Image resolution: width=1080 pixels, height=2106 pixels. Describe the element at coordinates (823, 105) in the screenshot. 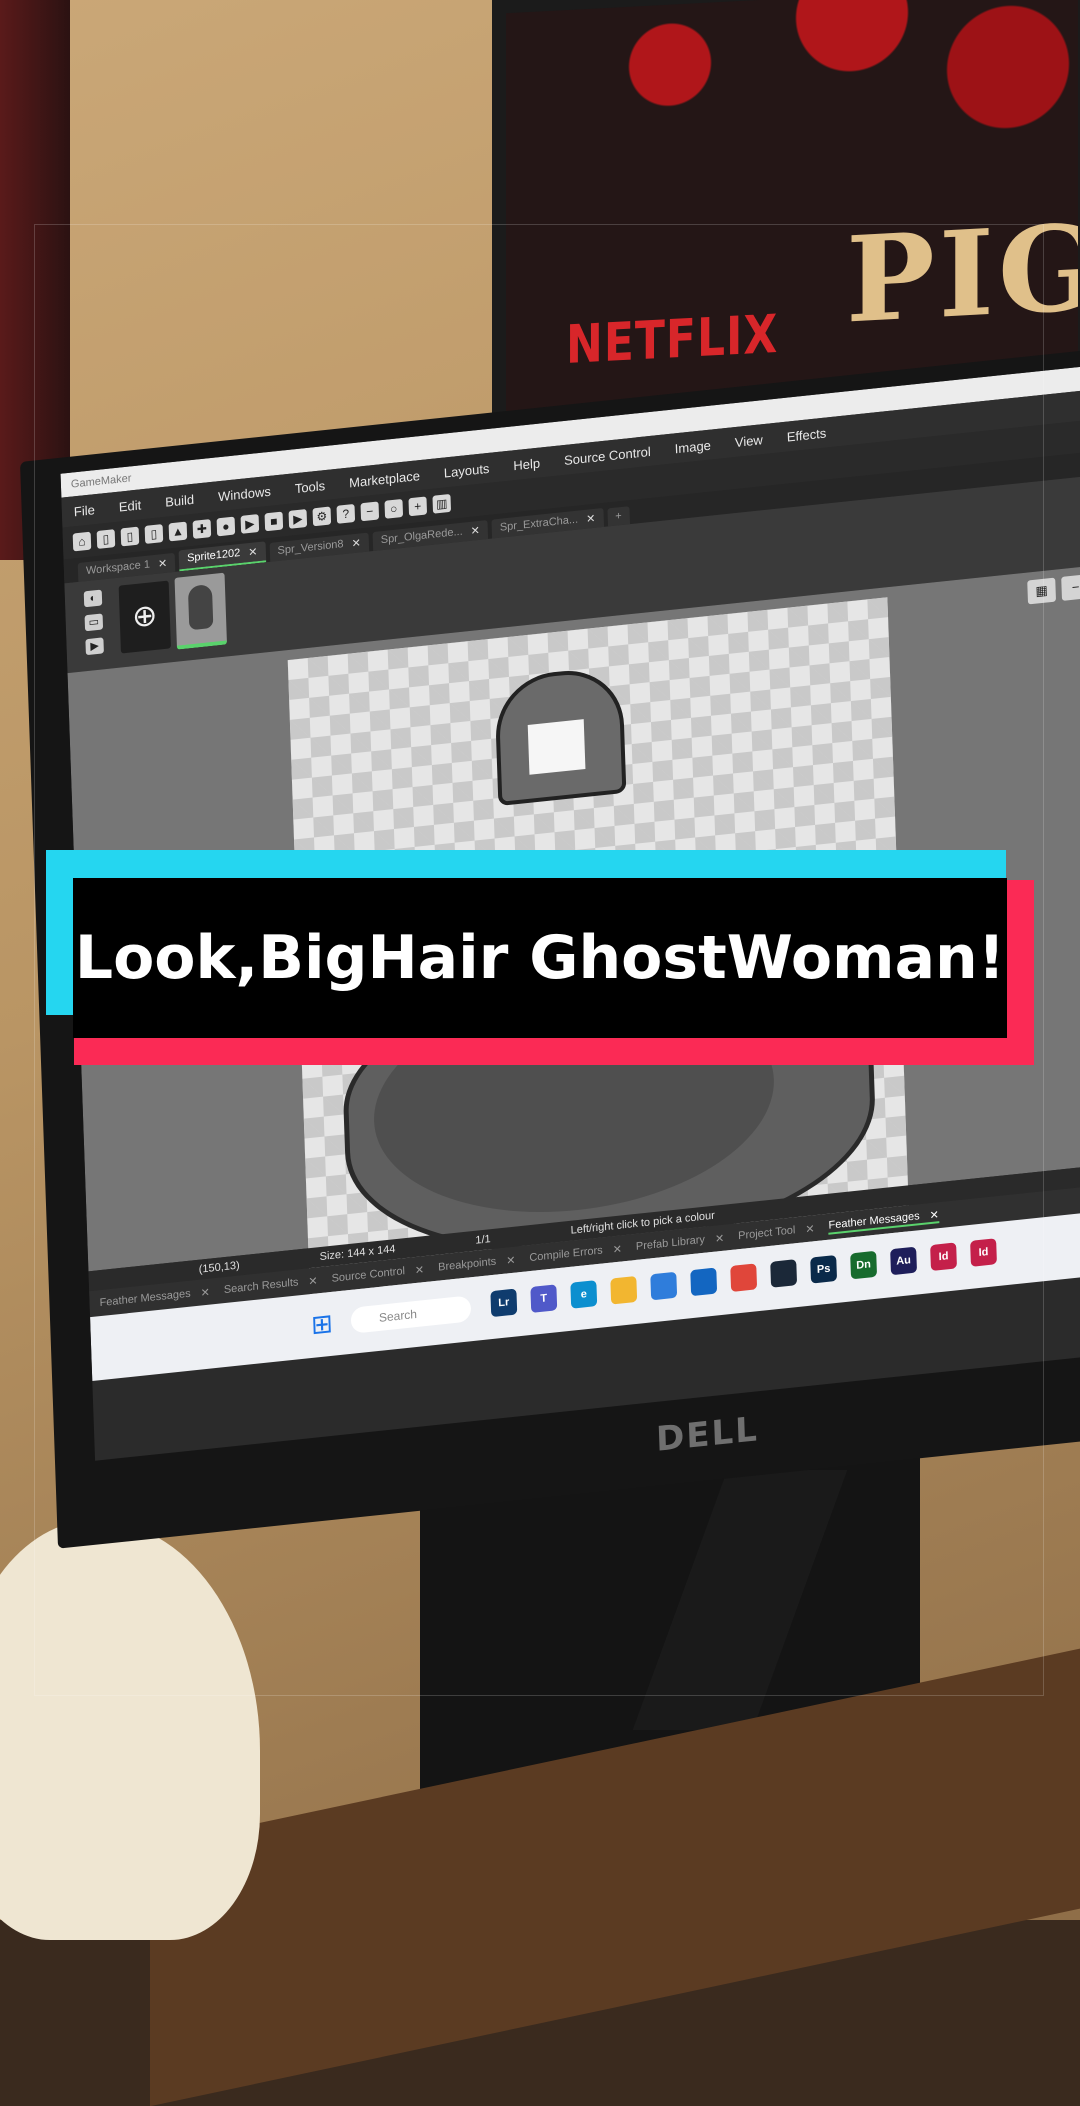

I see `poster-artwork` at that location.